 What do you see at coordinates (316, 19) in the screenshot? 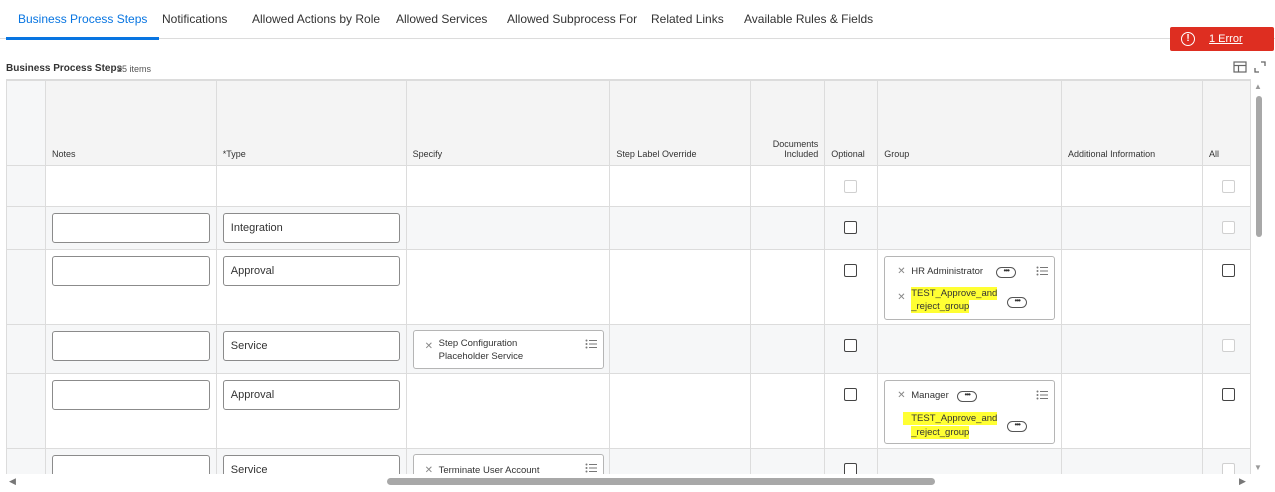
I see `tab-allowed-actions-by-role: Allowed Actions by Role` at bounding box center [316, 19].